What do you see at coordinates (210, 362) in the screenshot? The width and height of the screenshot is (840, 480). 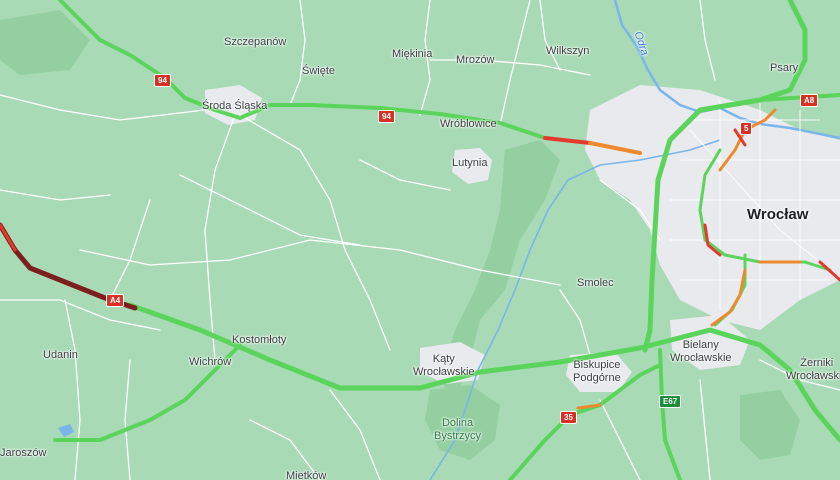 I see `place-label-wichrow: Wichrów` at bounding box center [210, 362].